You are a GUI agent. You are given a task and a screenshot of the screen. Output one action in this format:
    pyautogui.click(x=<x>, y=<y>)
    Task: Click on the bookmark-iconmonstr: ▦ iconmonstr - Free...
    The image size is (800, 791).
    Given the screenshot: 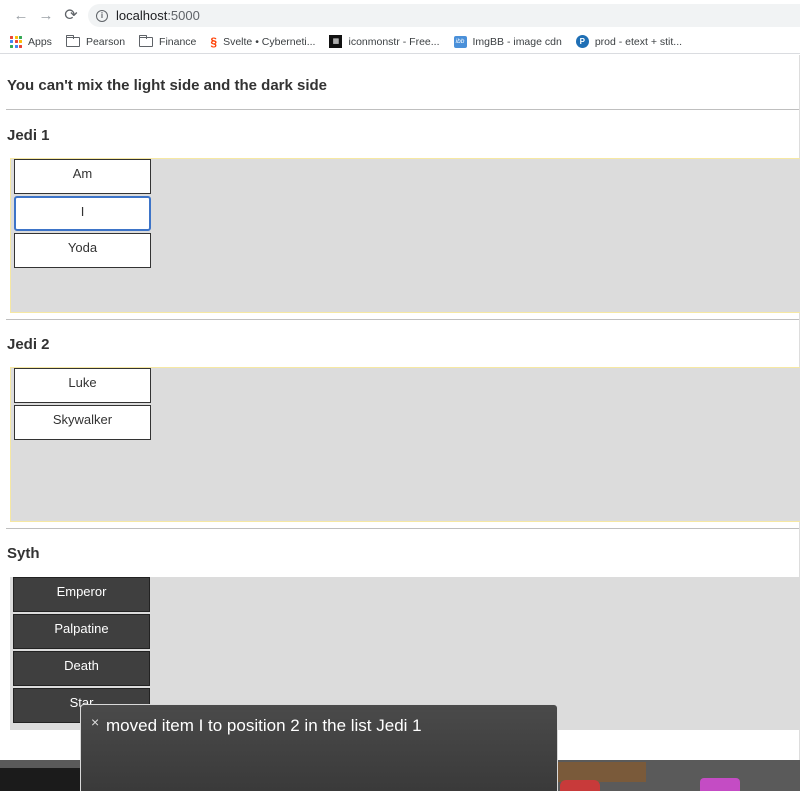 What is the action you would take?
    pyautogui.click(x=384, y=41)
    